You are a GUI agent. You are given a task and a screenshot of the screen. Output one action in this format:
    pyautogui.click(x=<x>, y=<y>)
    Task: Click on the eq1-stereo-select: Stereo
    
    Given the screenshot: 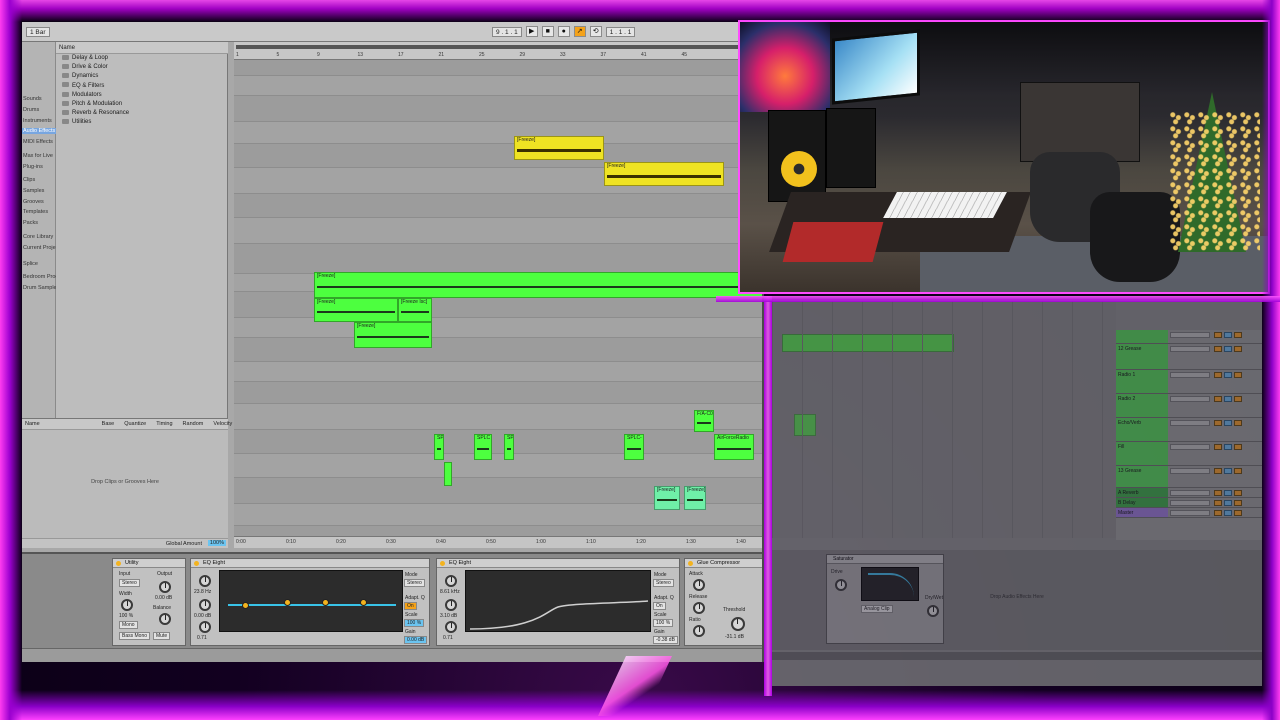 What is the action you would take?
    pyautogui.click(x=414, y=583)
    